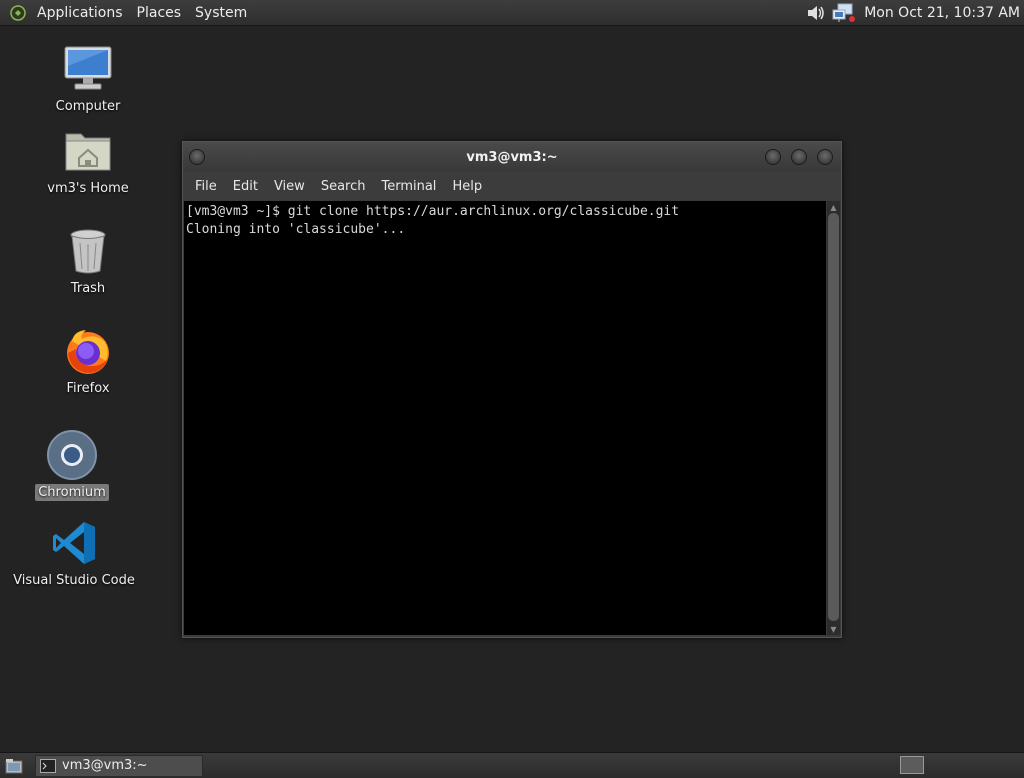 The image size is (1024, 778). What do you see at coordinates (221, 13) in the screenshot?
I see `menu-system: System` at bounding box center [221, 13].